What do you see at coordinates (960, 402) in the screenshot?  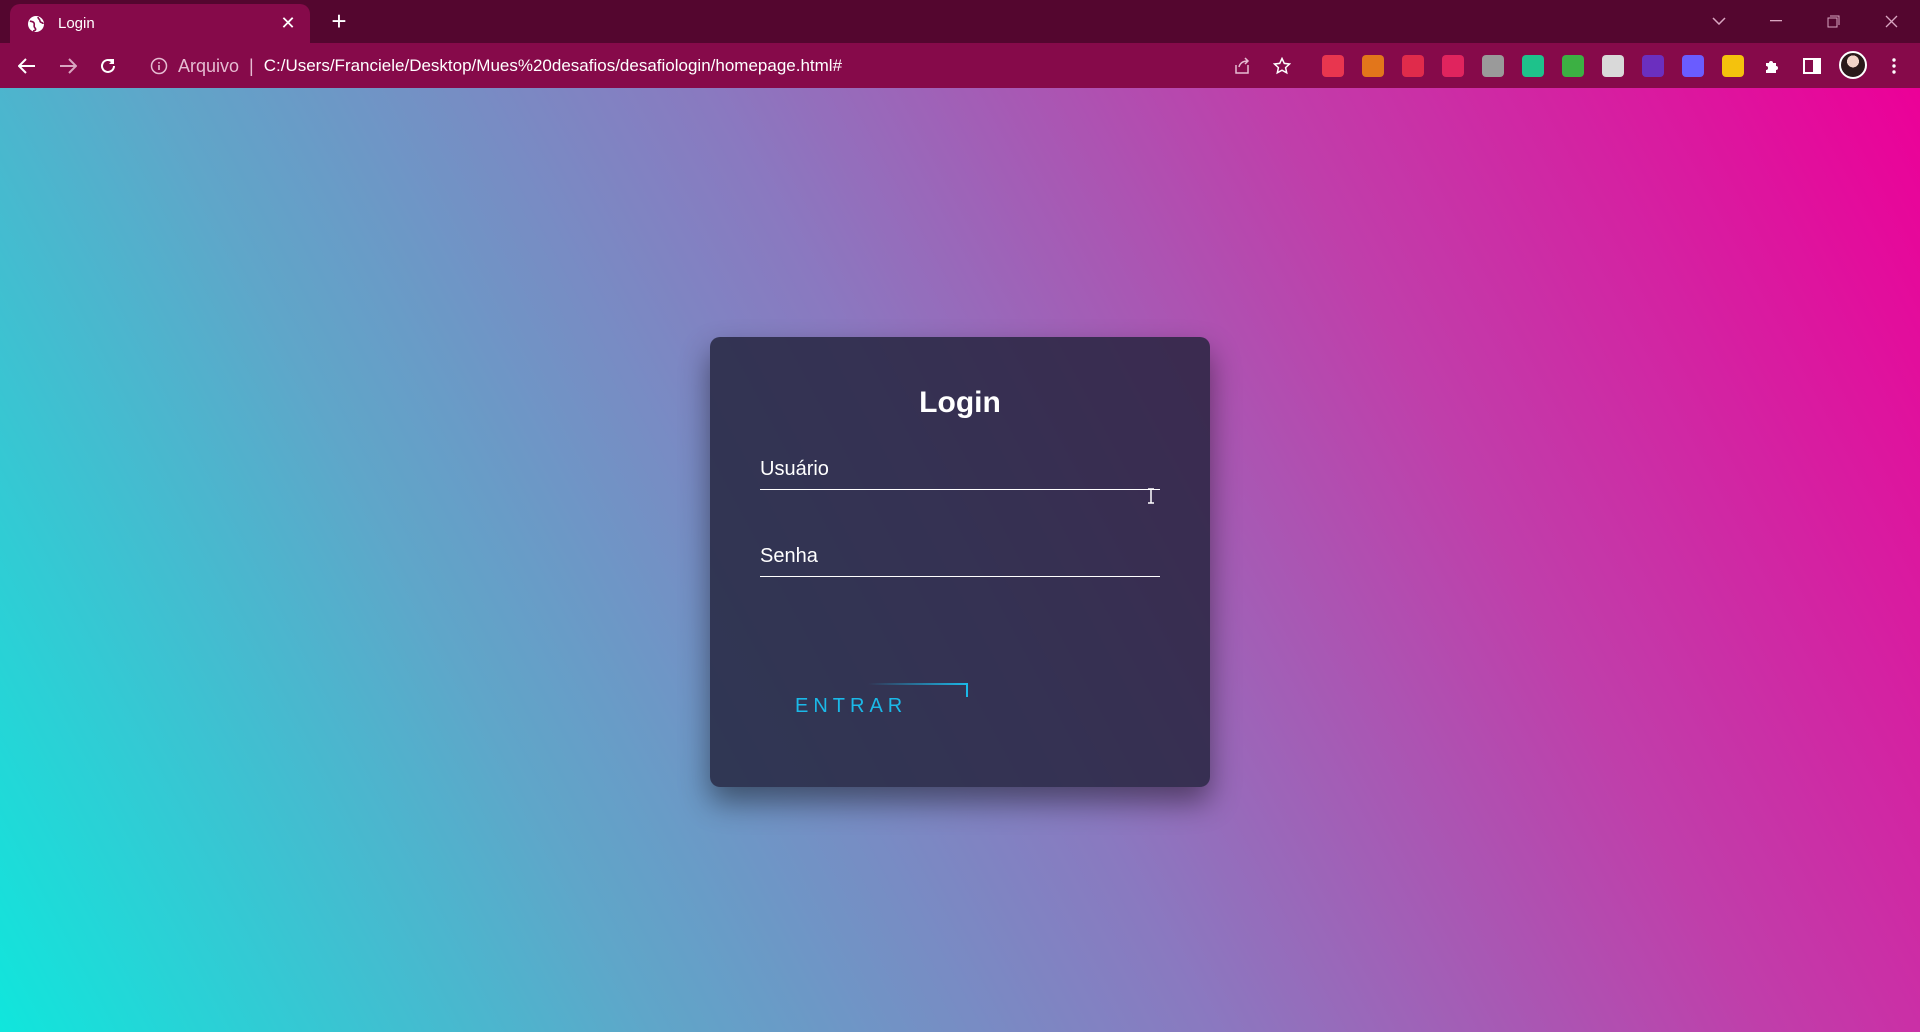 I see `login-title: Login` at bounding box center [960, 402].